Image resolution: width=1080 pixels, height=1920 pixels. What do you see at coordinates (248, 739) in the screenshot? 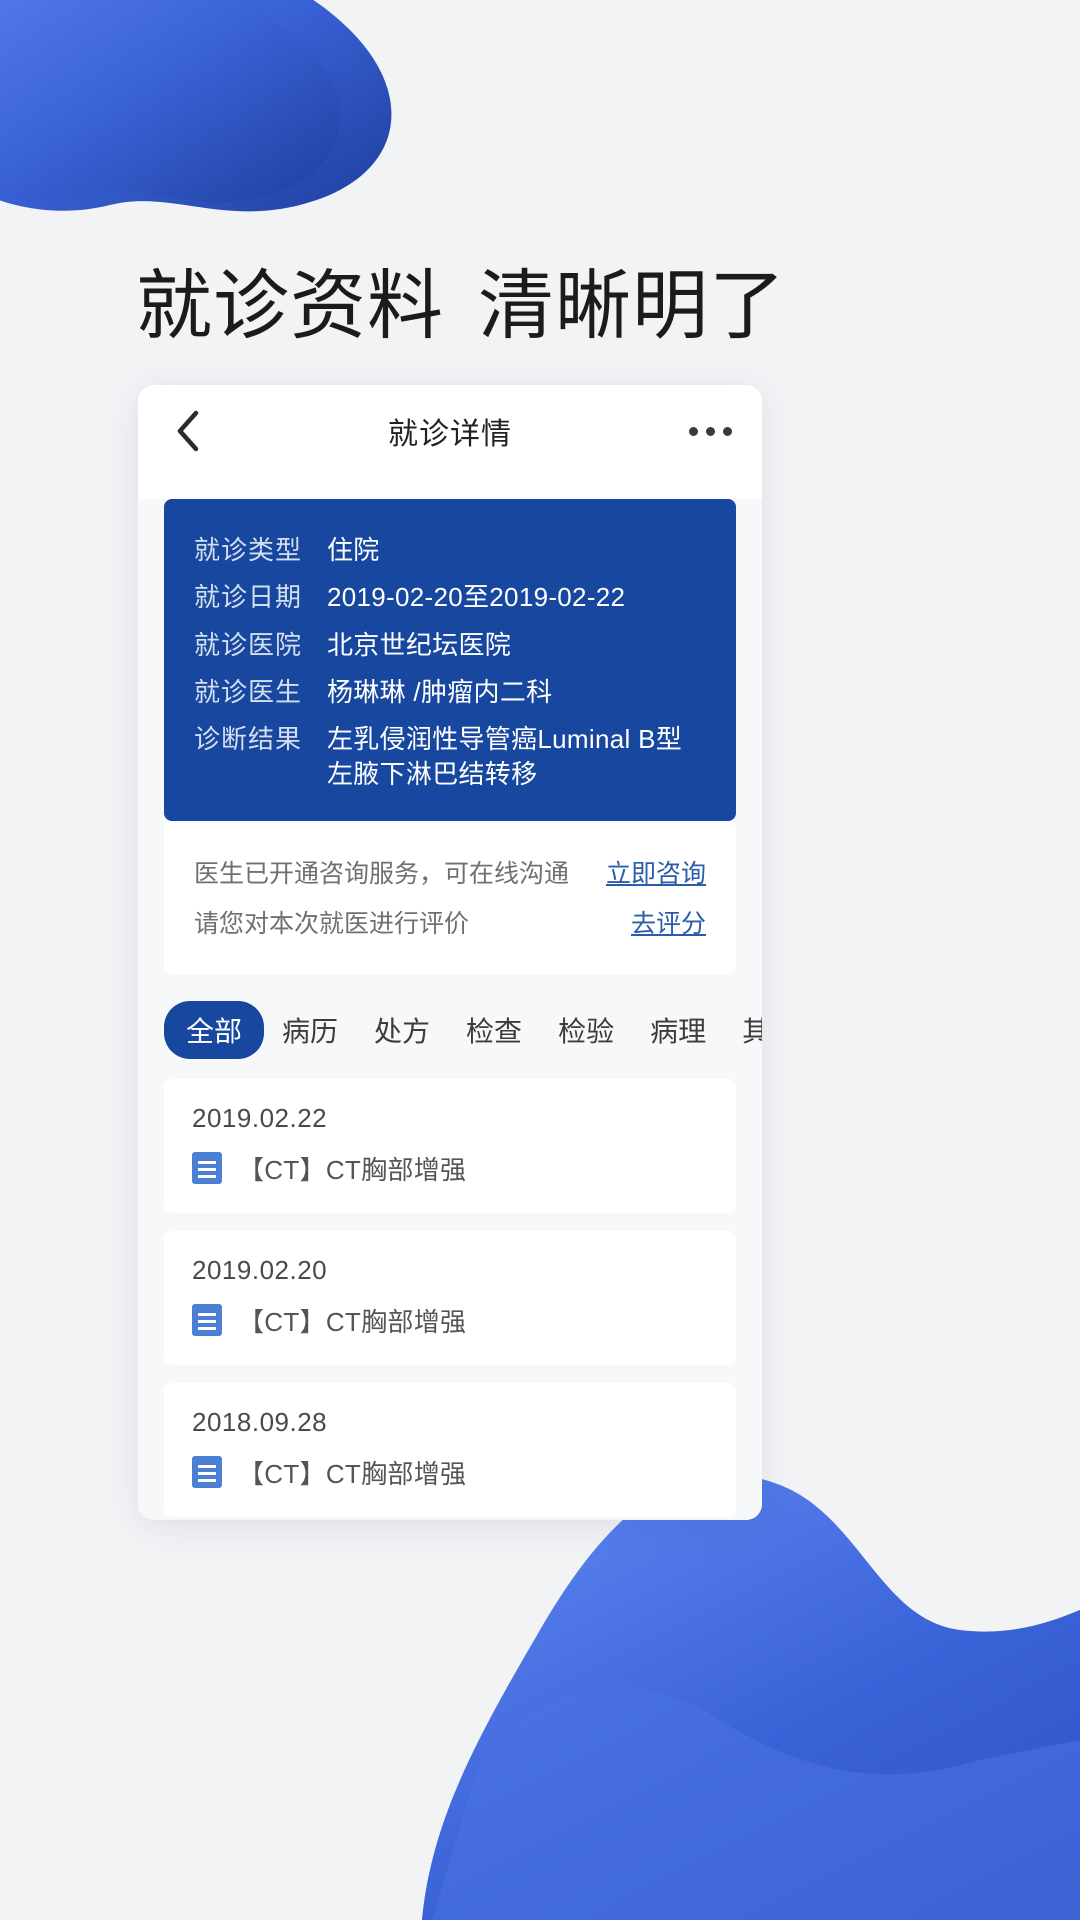
I see `info-label: 诊断结果` at bounding box center [248, 739].